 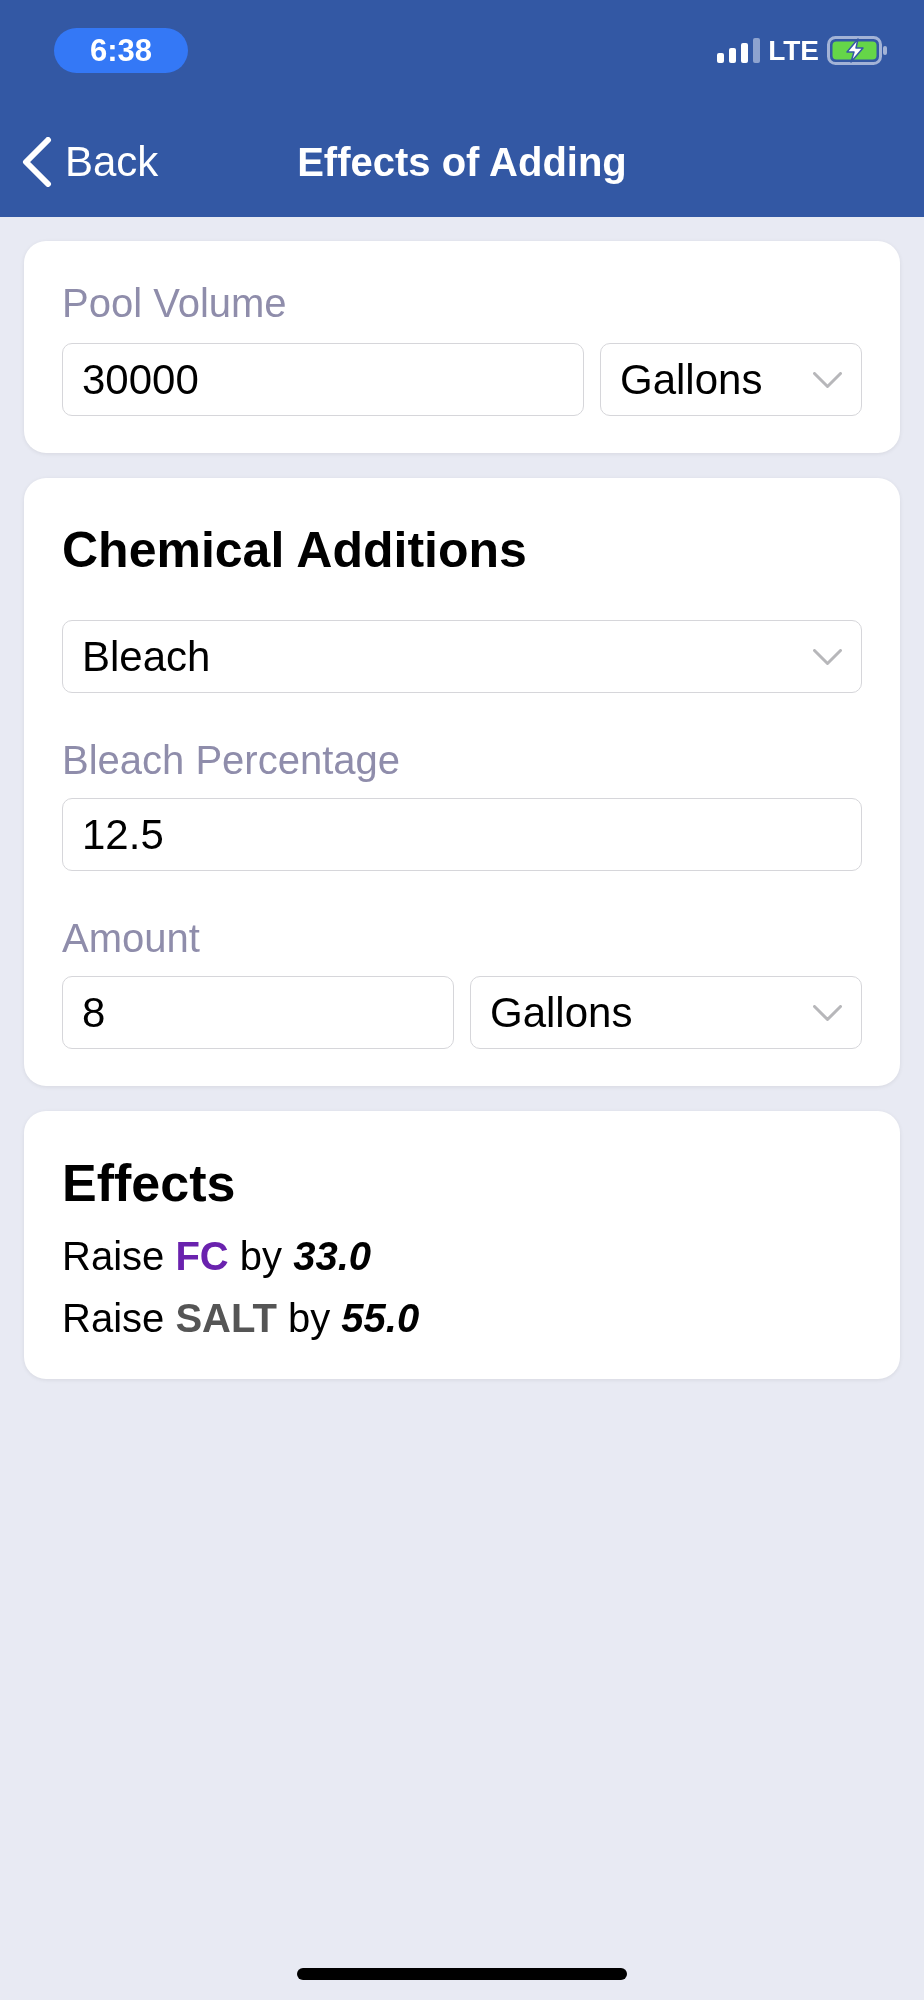 What do you see at coordinates (462, 162) in the screenshot?
I see `screen-title: Effects of Adding` at bounding box center [462, 162].